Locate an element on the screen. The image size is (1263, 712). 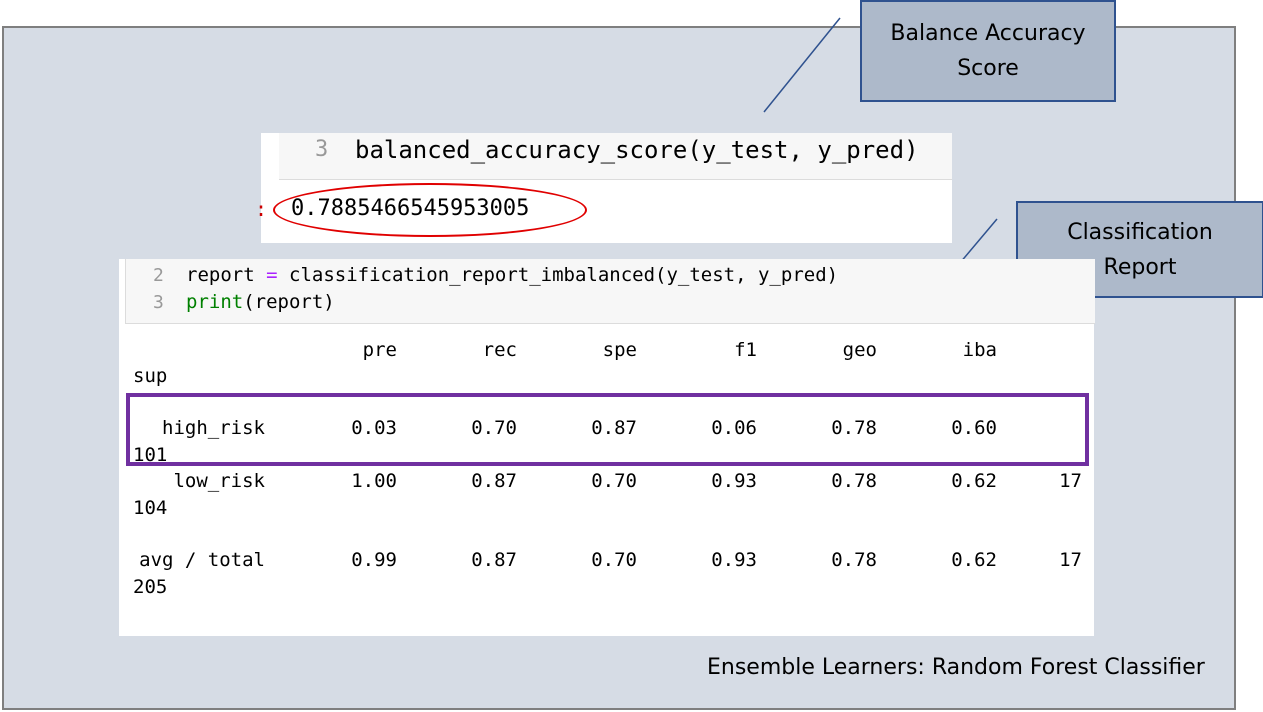
report-header-iba: iba is located at coordinates (979, 350).